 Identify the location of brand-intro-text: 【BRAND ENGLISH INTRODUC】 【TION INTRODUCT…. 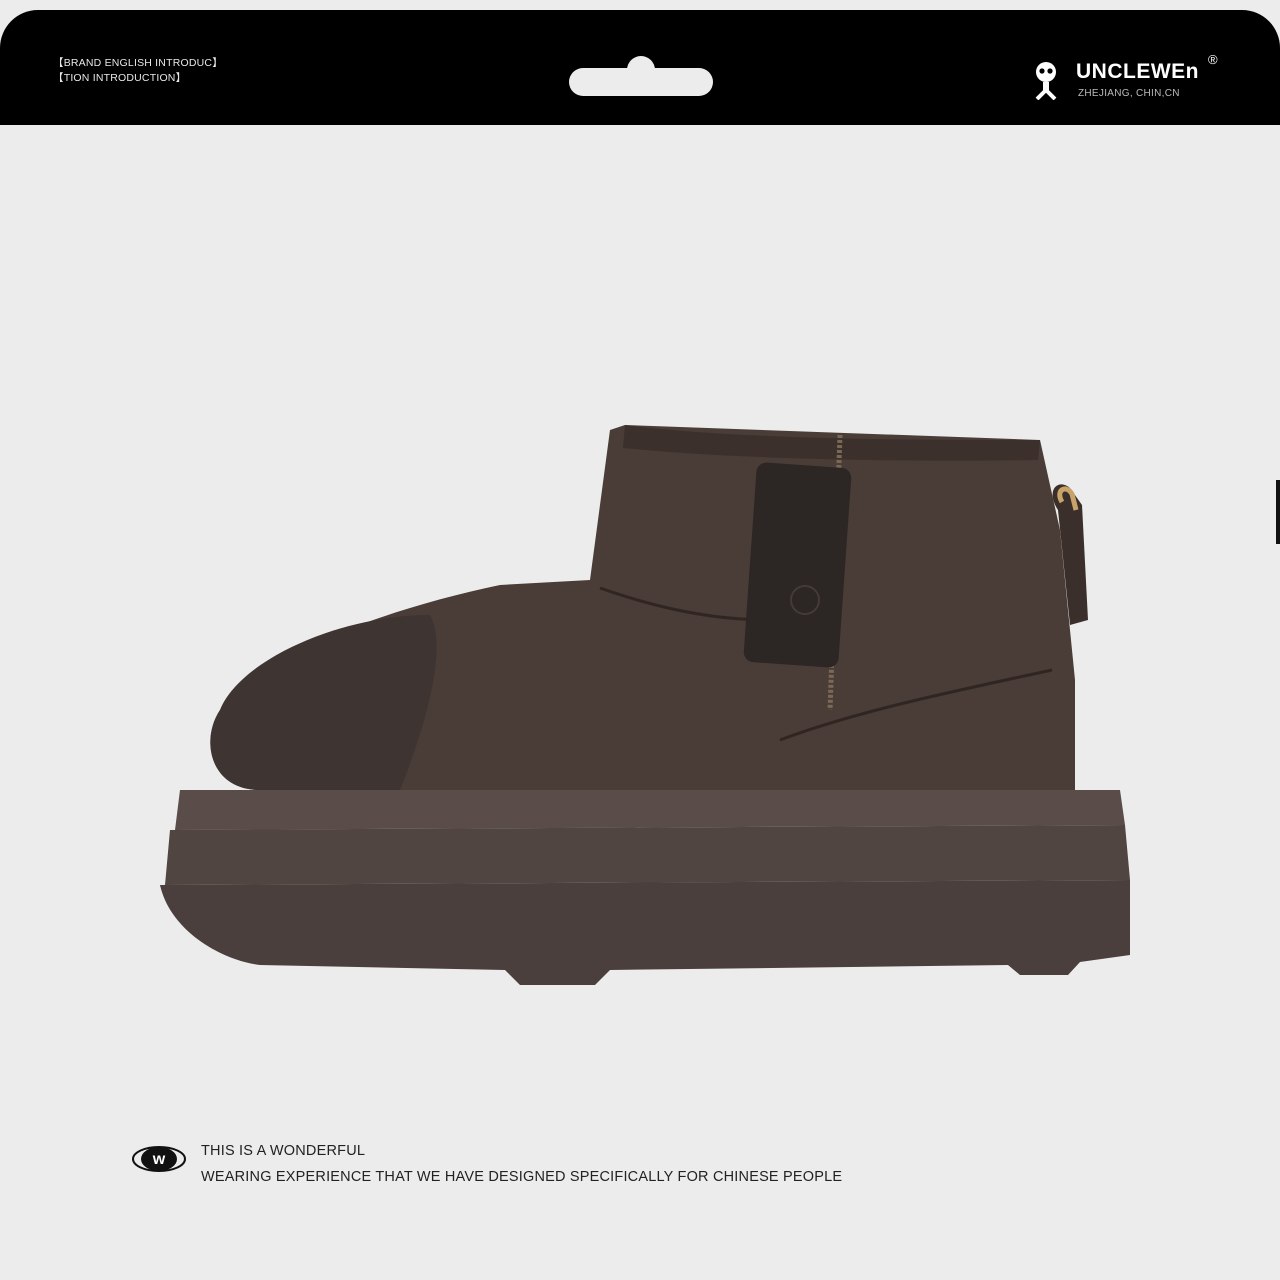
(138, 71).